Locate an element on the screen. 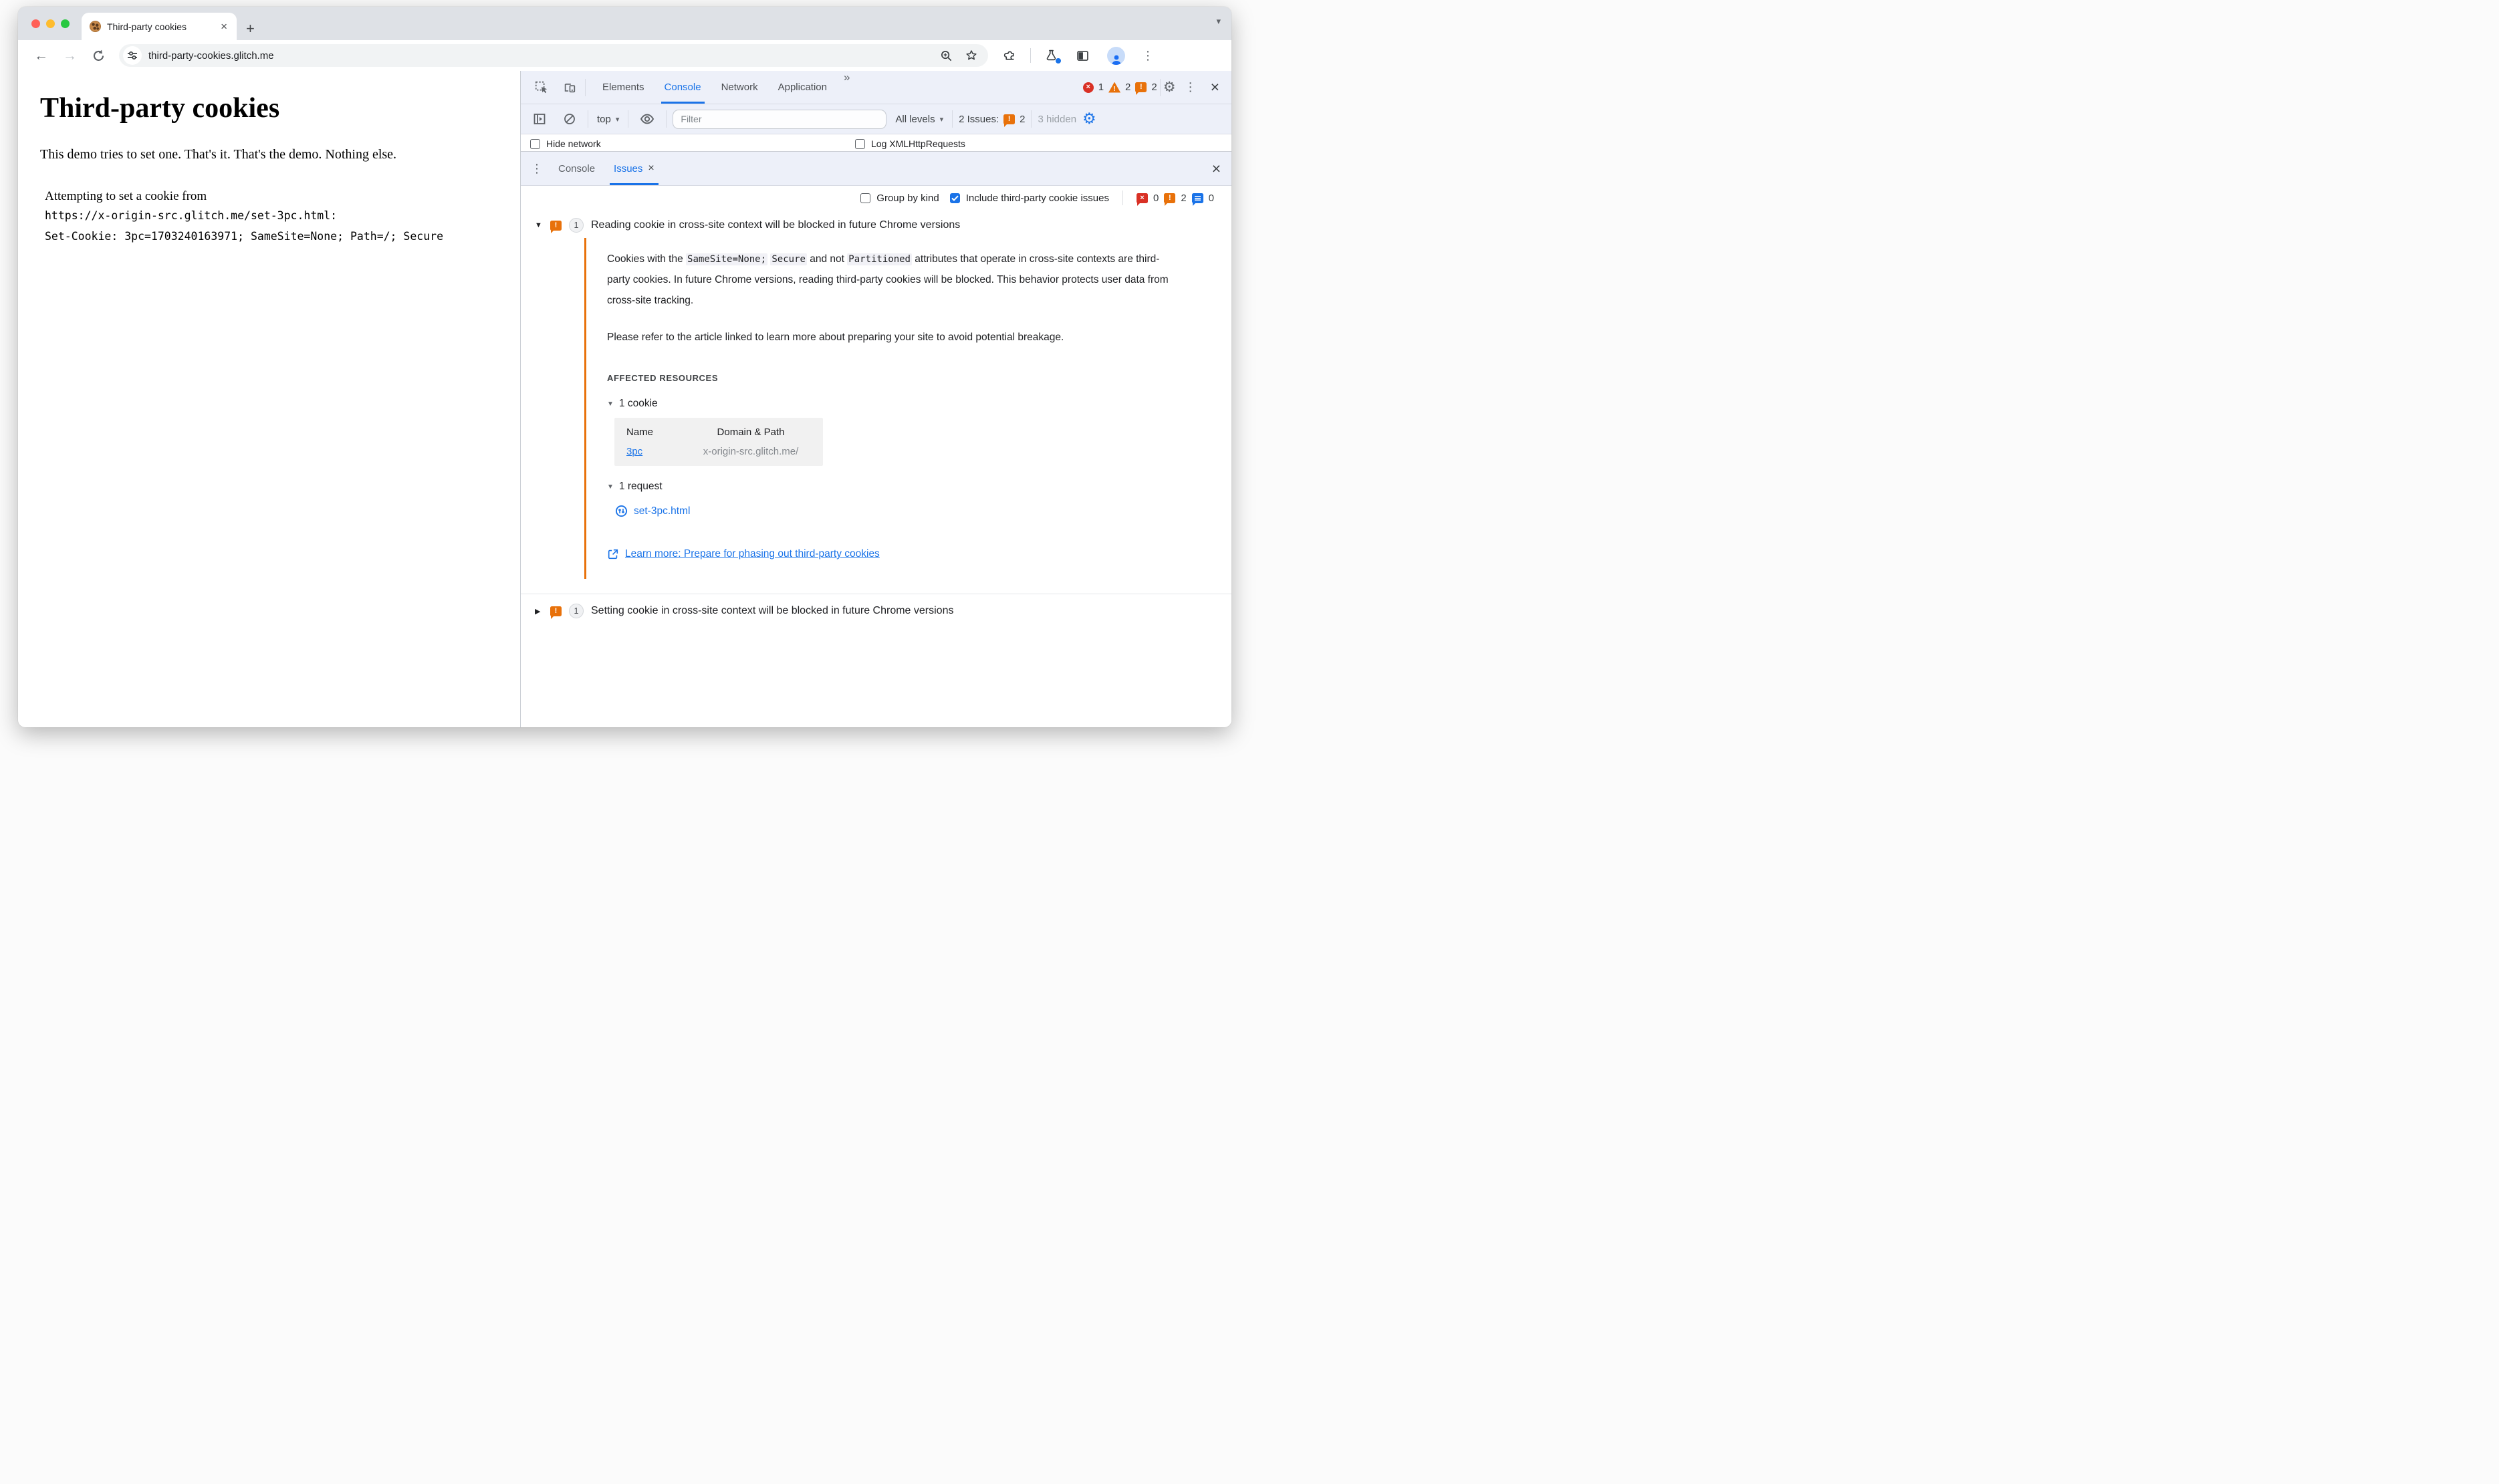 The image size is (2499, 1484). request-file-label: set-3pc.html is located at coordinates (662, 511).